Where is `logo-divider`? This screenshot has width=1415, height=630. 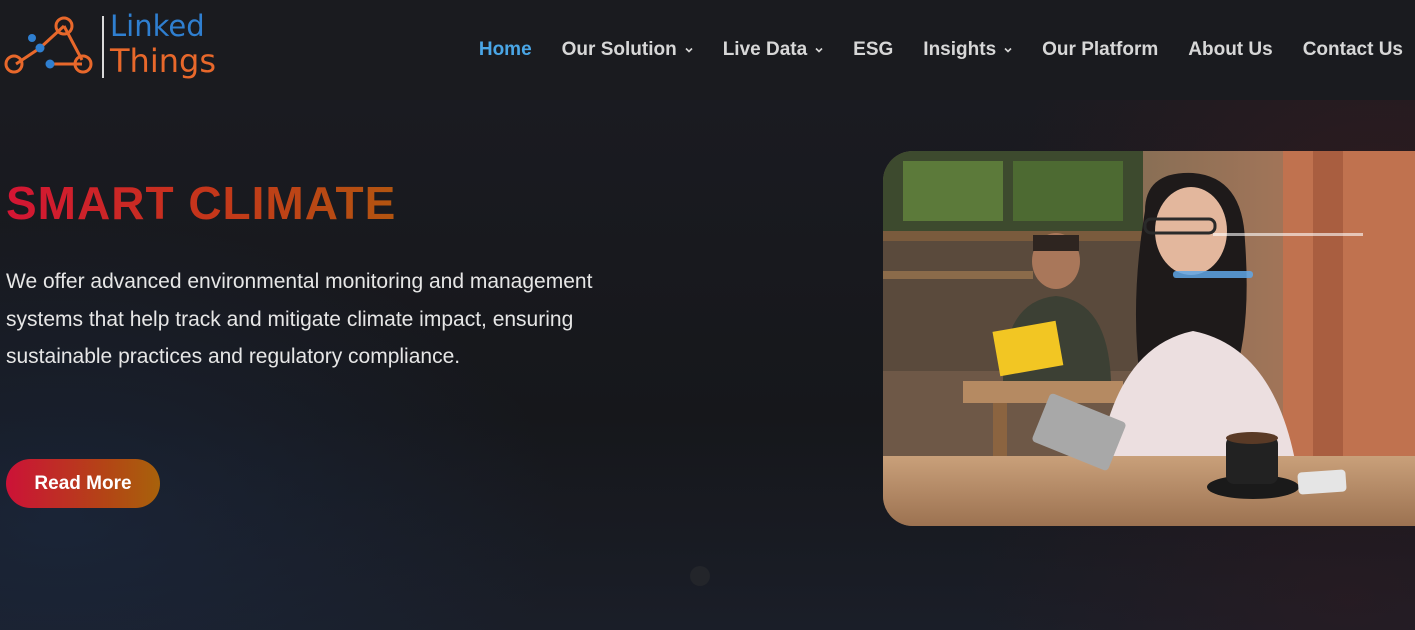 logo-divider is located at coordinates (103, 47).